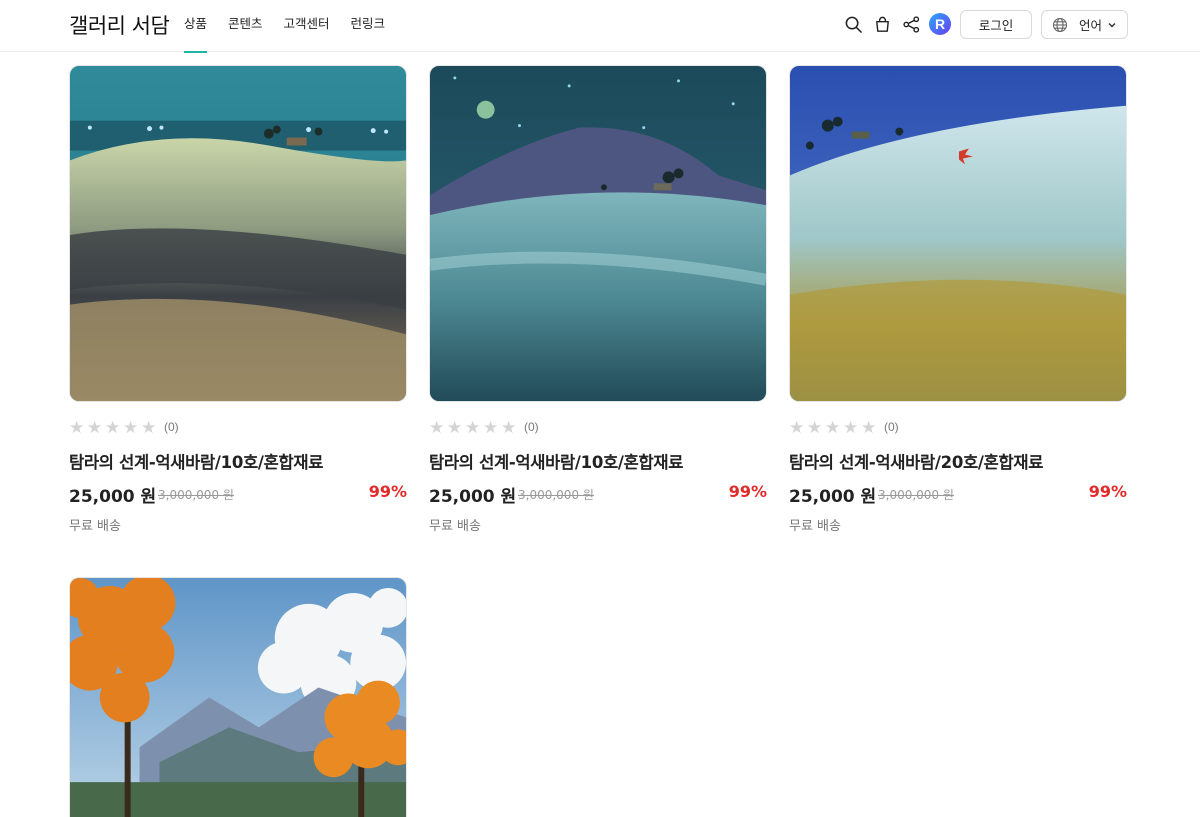 This screenshot has height=817, width=1200. I want to click on globe-icon, so click(1060, 24).